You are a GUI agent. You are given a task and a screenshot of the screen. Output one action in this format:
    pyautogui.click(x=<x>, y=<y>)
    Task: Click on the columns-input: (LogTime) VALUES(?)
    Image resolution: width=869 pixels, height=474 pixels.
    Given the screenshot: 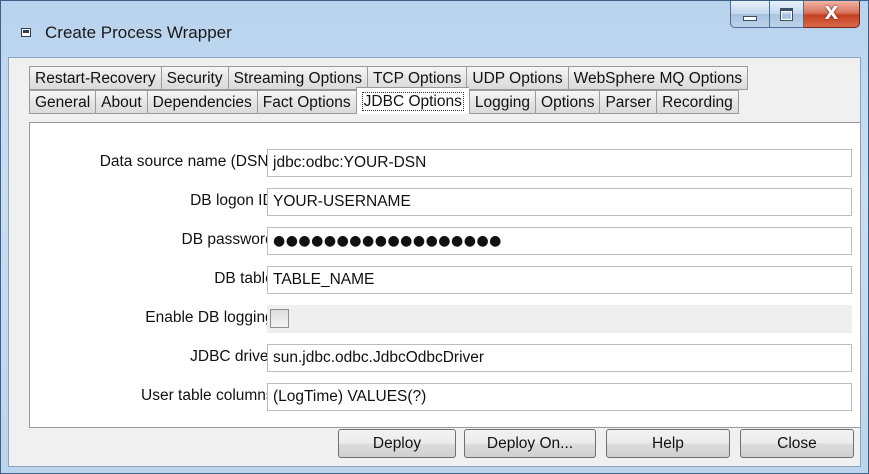 What is the action you would take?
    pyautogui.click(x=559, y=397)
    